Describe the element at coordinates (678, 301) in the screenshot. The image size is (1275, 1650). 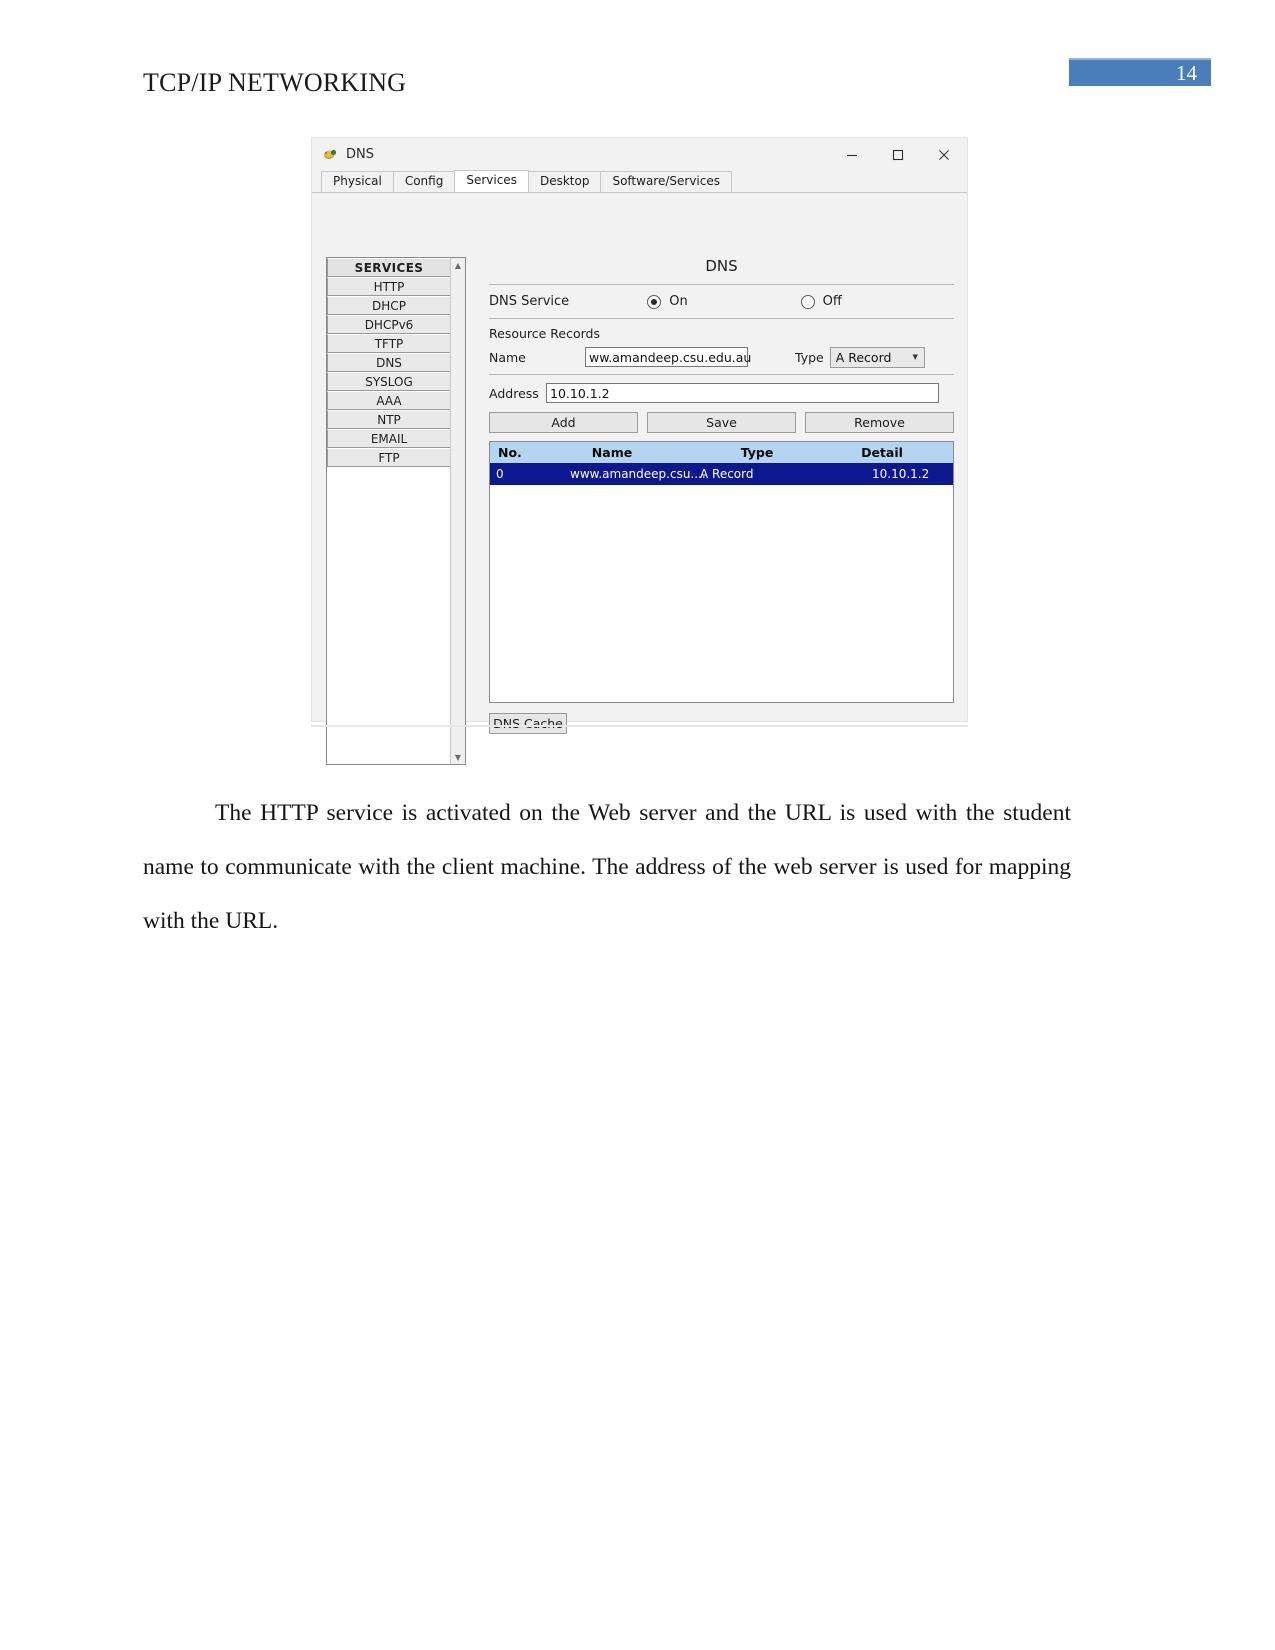
I see `radio-on-label: On` at that location.